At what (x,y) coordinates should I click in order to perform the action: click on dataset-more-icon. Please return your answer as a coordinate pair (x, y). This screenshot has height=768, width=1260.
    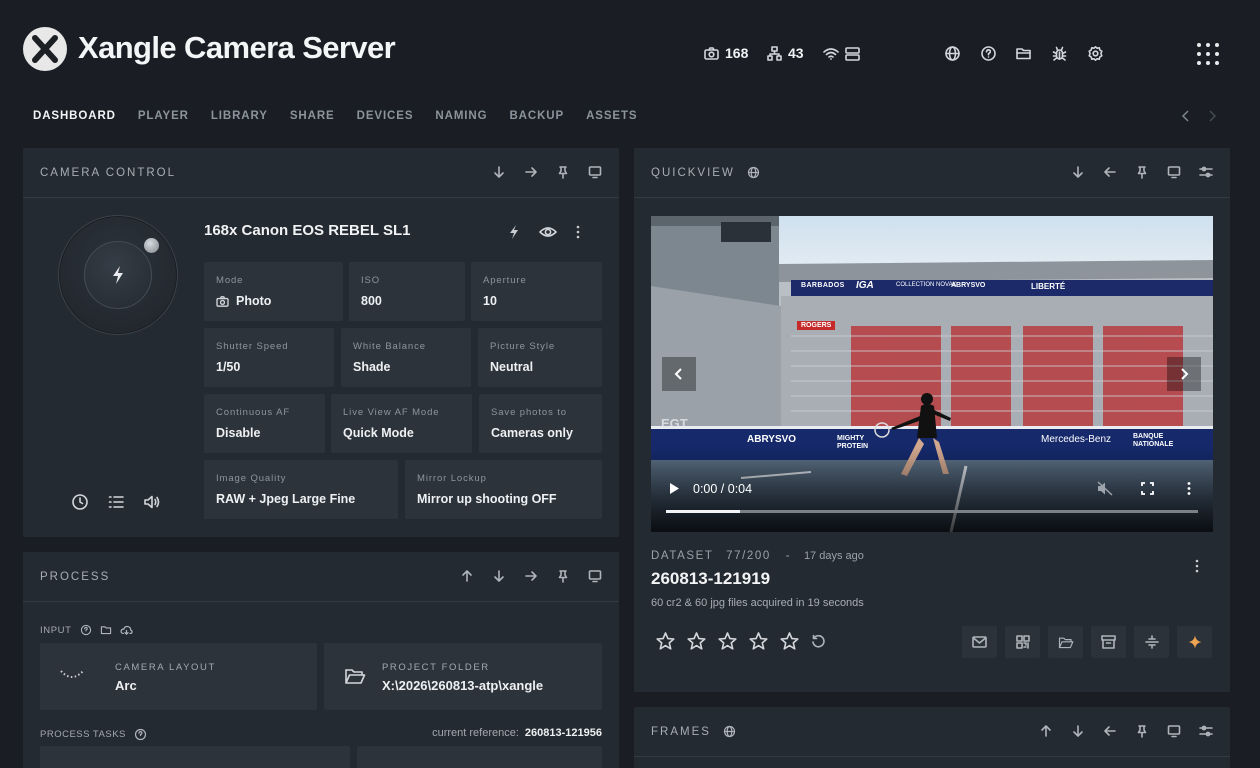
    Looking at the image, I should click on (1197, 566).